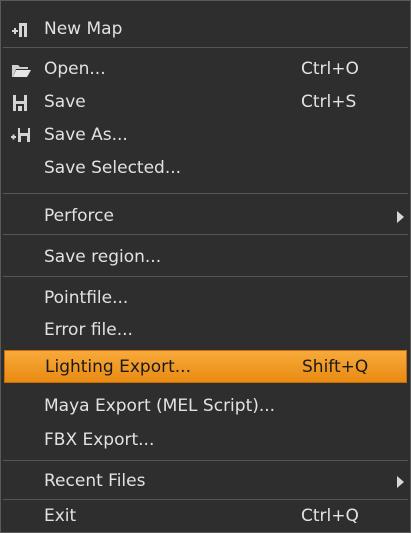 Image resolution: width=411 pixels, height=533 pixels. Describe the element at coordinates (330, 69) in the screenshot. I see `menu-item-shortcut: Ctrl+O` at that location.